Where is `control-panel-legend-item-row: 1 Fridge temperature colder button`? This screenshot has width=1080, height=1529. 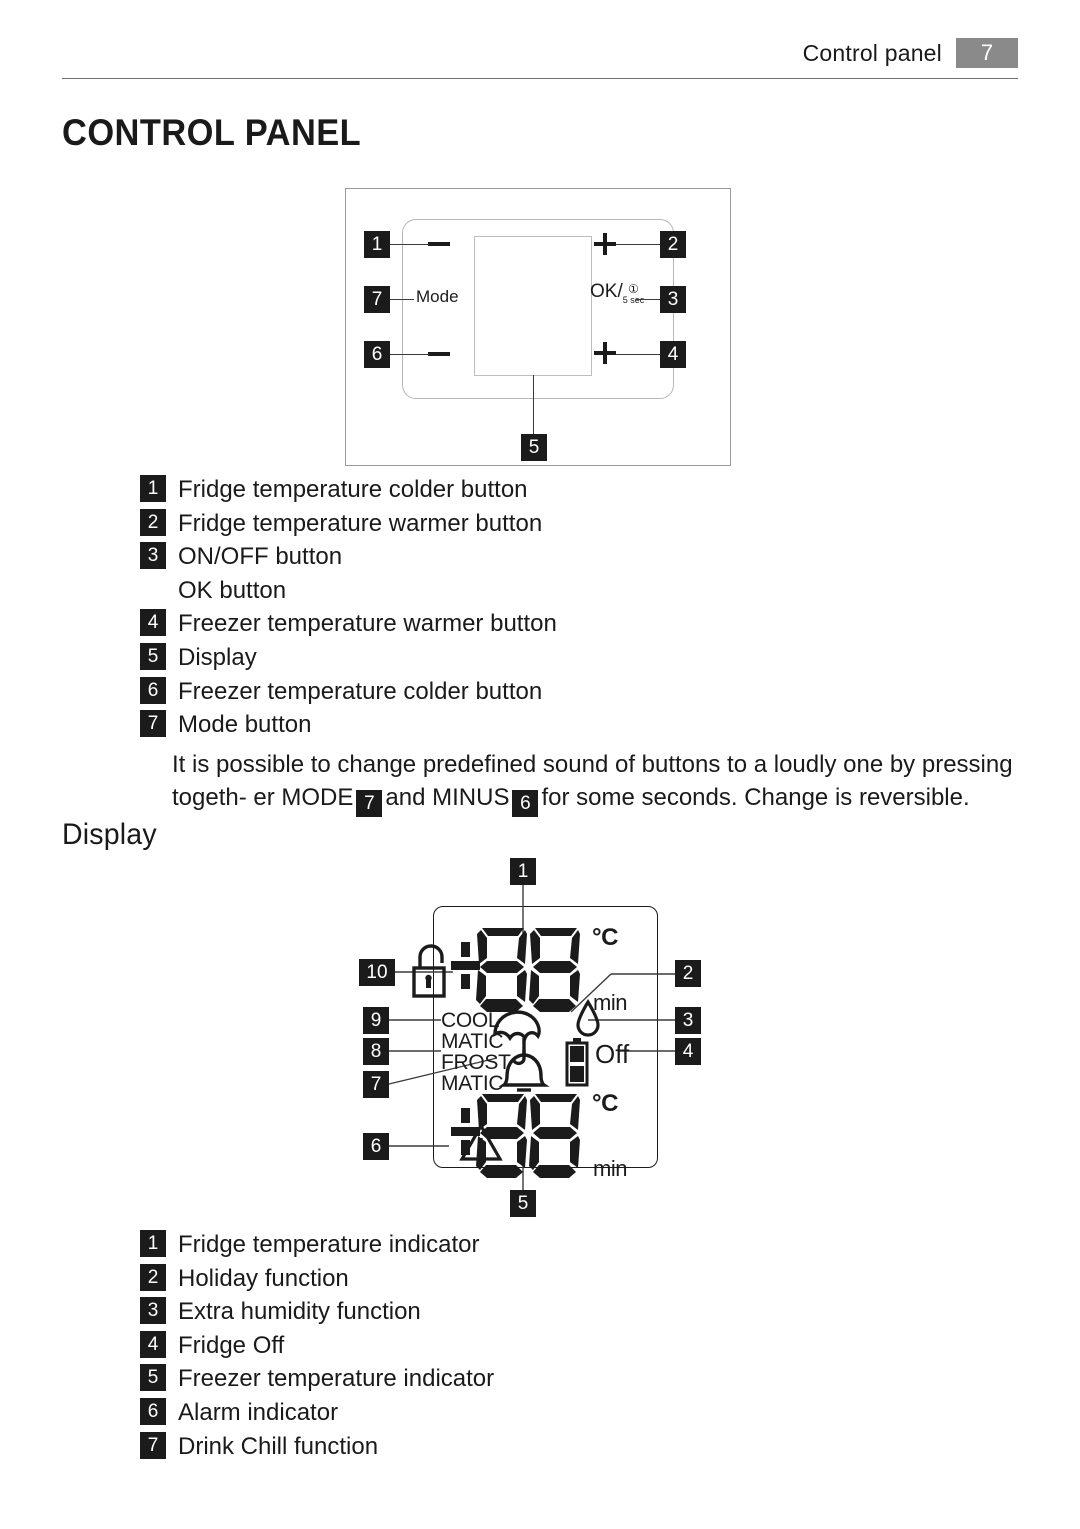 control-panel-legend-item-row: 1 Fridge temperature colder button is located at coordinates (348, 492).